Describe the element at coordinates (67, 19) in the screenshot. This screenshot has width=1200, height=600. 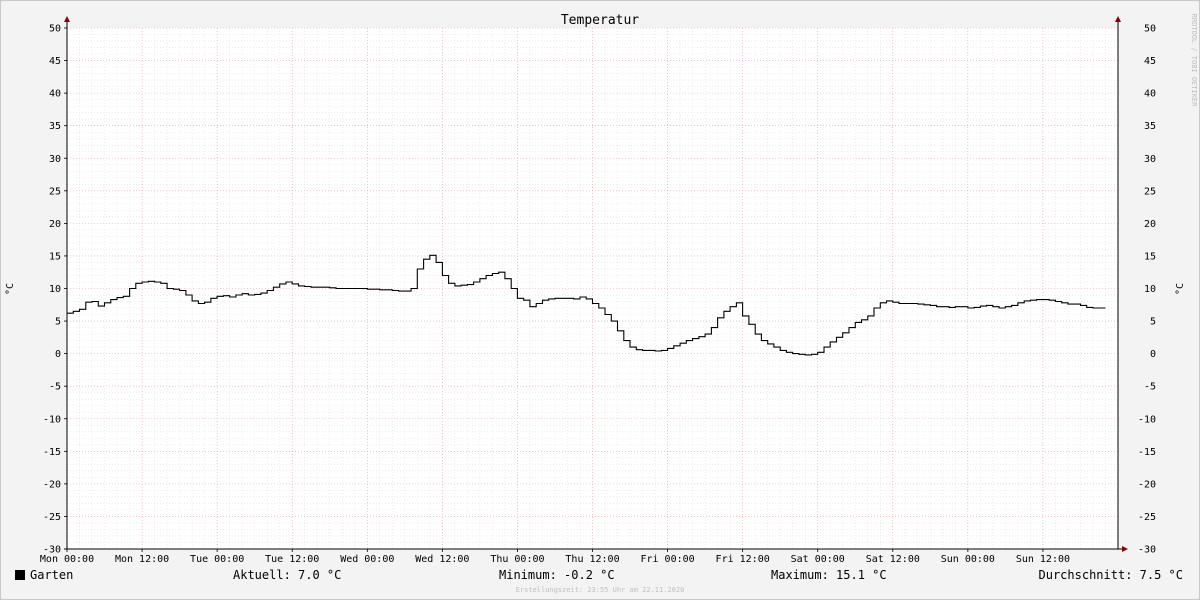
I see `y-axis-arrow-left` at that location.